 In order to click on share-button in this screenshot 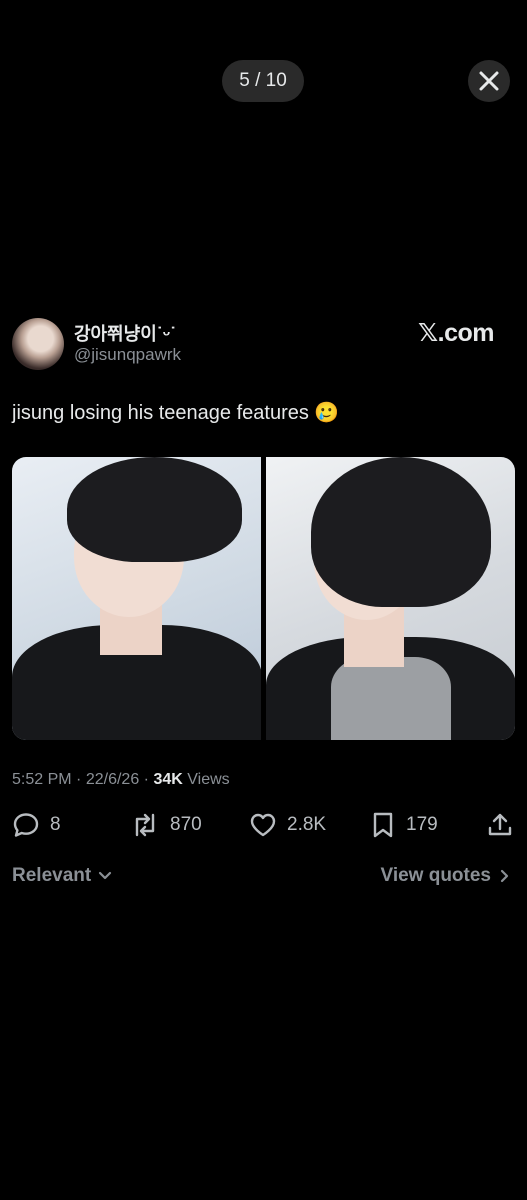, I will do `click(500, 825)`.